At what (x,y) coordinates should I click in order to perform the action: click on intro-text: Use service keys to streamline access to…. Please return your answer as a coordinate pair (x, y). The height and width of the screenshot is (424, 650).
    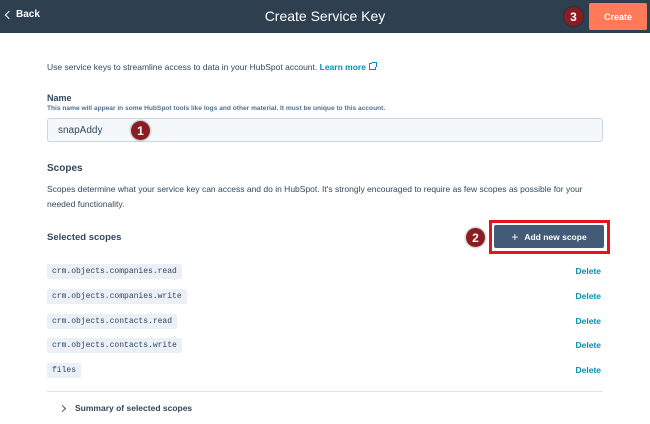
    Looking at the image, I should click on (212, 67).